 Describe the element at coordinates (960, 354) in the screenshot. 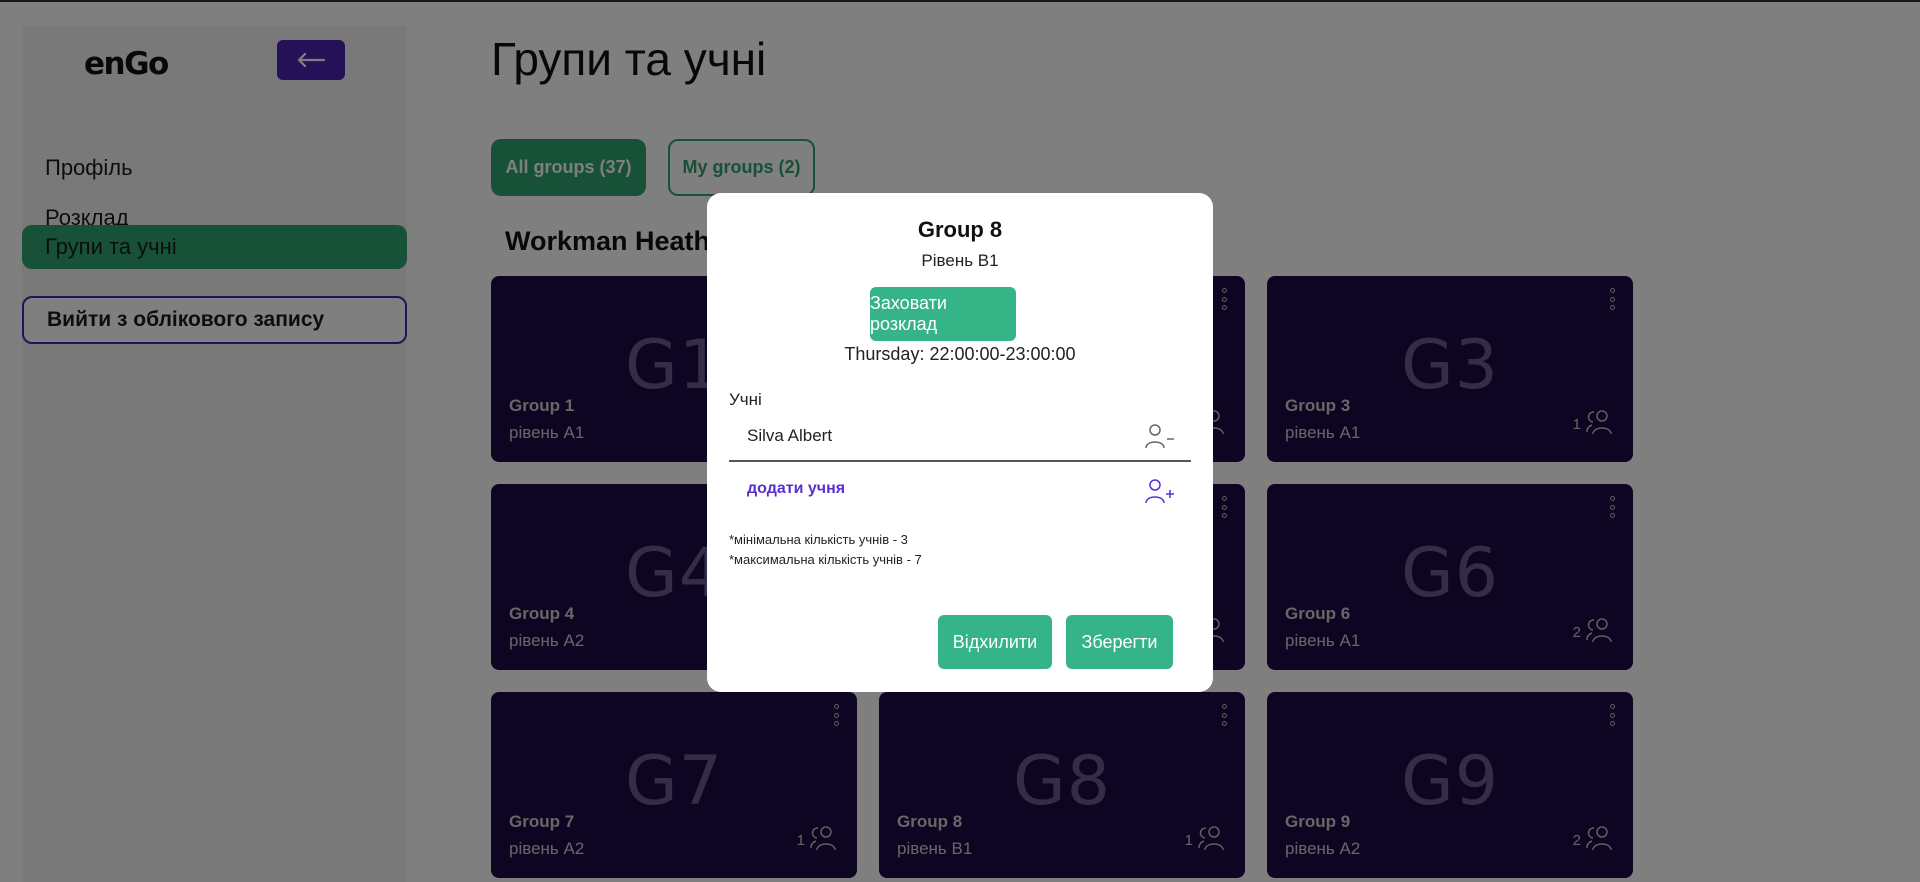

I see `schedule-text: Thursday: 22:00:00-23:00:00` at that location.